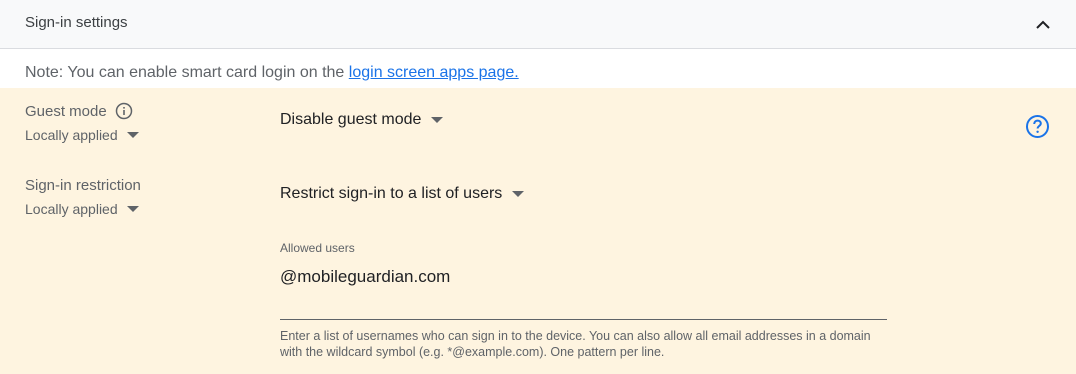  I want to click on allowed-users-field: @mobileguardian.com, so click(583, 292).